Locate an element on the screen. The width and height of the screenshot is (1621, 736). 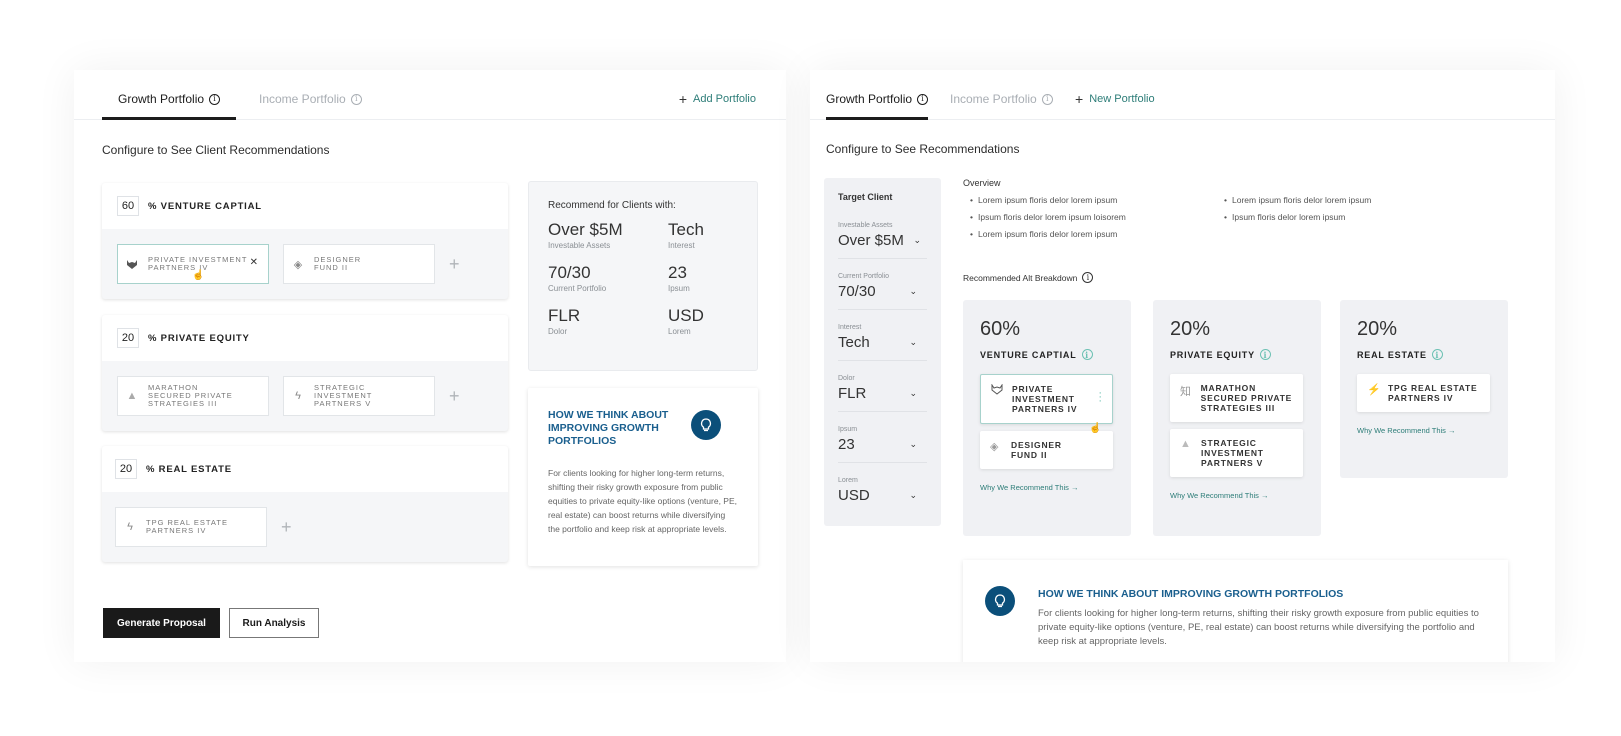
select-interest: Interest Tech ⌄ is located at coordinates (882, 339).